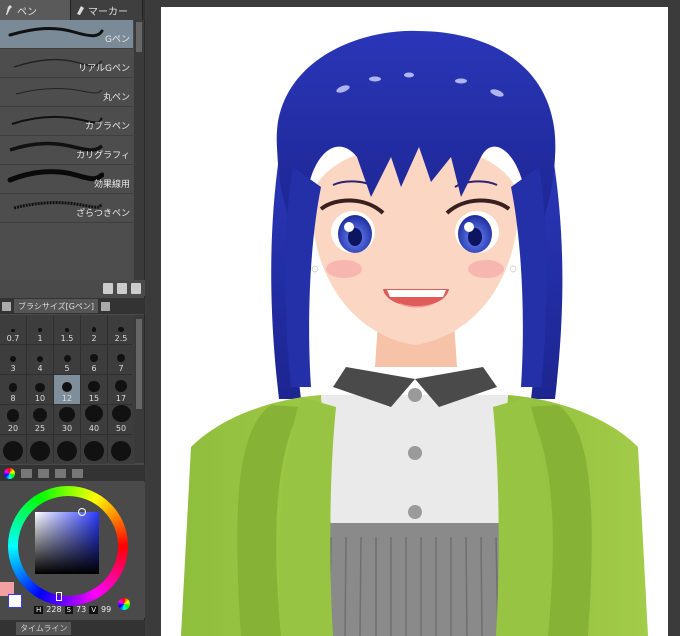 The image size is (680, 636). I want to click on brush-size-option: 1.5, so click(67, 329).